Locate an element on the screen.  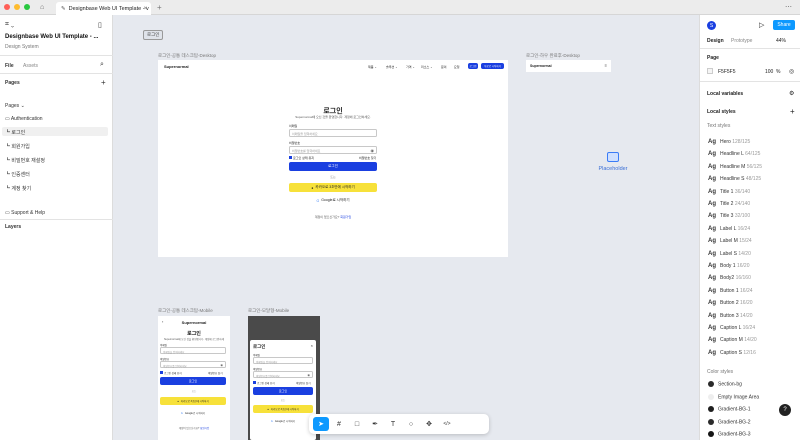
dev-mode-icon: </> is located at coordinates (447, 424).